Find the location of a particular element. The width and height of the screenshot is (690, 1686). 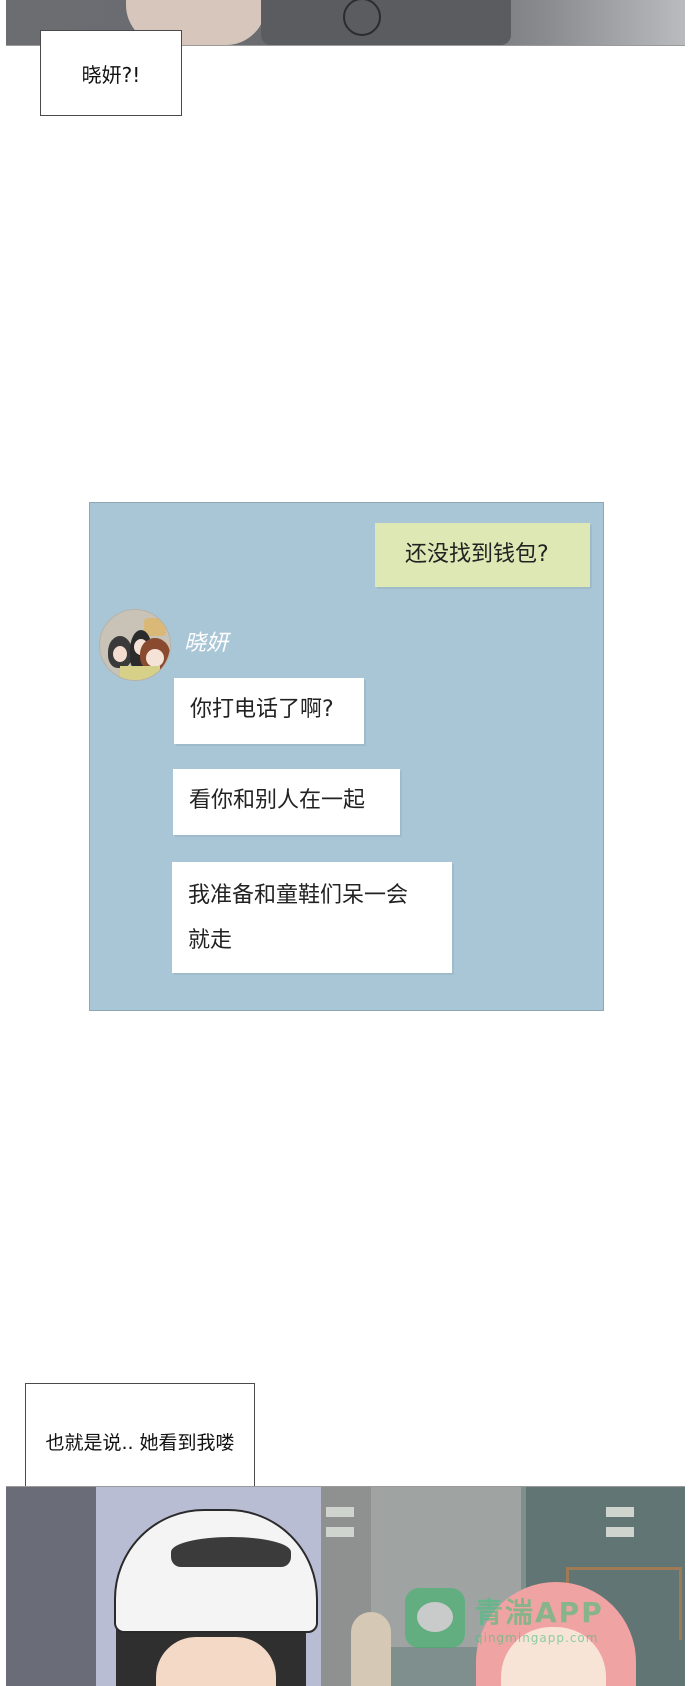

contact-name: 晓妍 is located at coordinates (206, 643).